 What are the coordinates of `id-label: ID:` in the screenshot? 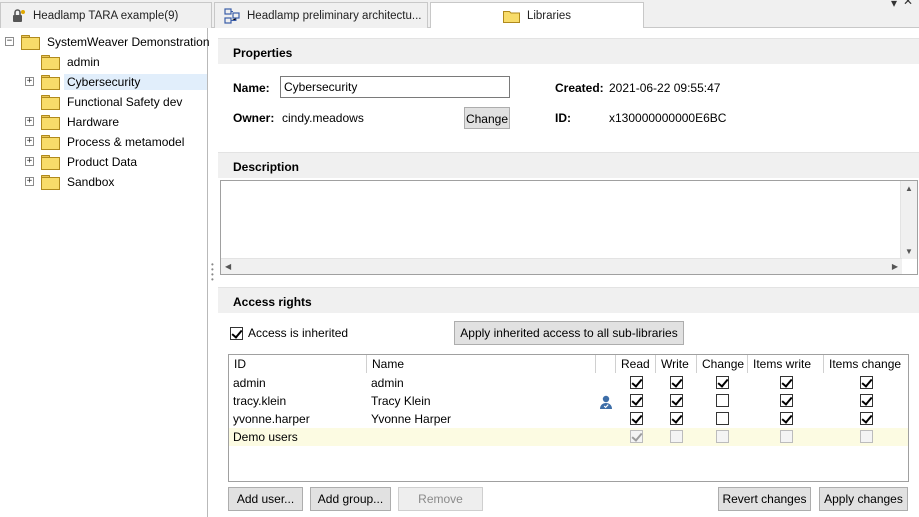 It's located at (563, 118).